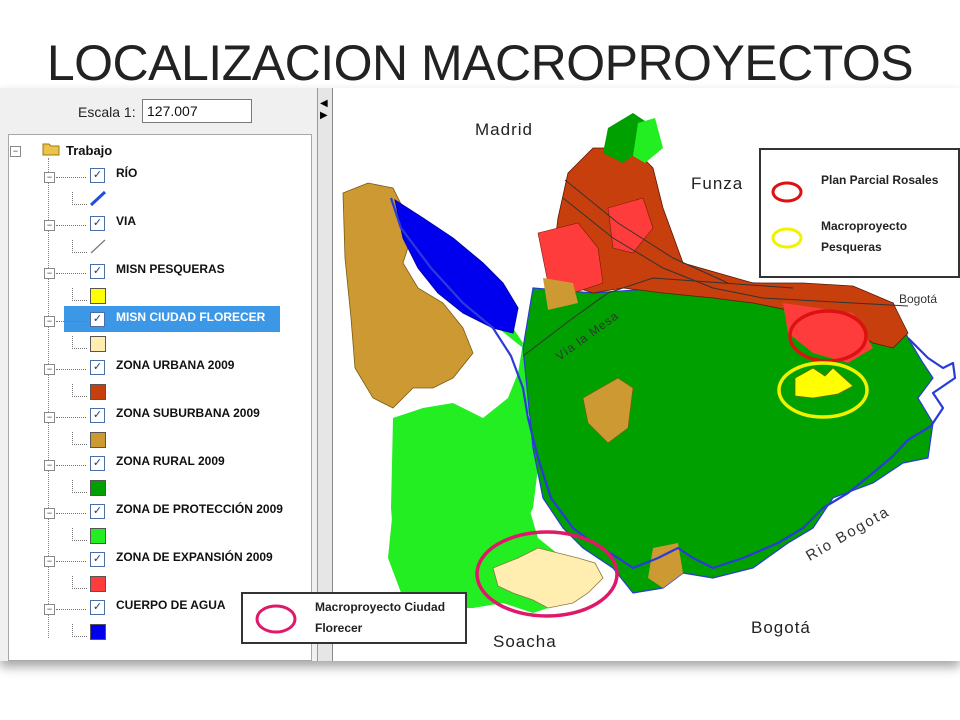  Describe the element at coordinates (150, 444) in the screenshot. I see `layer-symbol-zona-suburbana` at that location.